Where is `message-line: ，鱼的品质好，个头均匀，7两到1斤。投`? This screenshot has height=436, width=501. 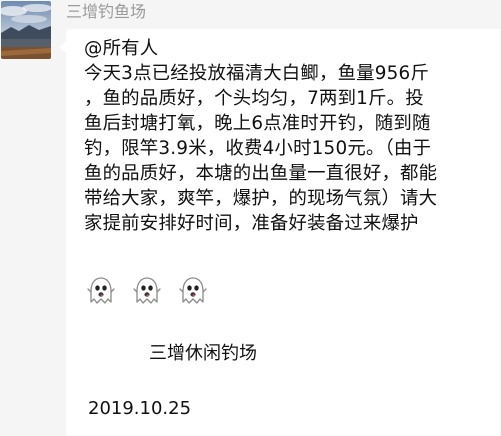
message-line: ，鱼的品质好，个头均匀，7两到1斤。投 is located at coordinates (254, 98).